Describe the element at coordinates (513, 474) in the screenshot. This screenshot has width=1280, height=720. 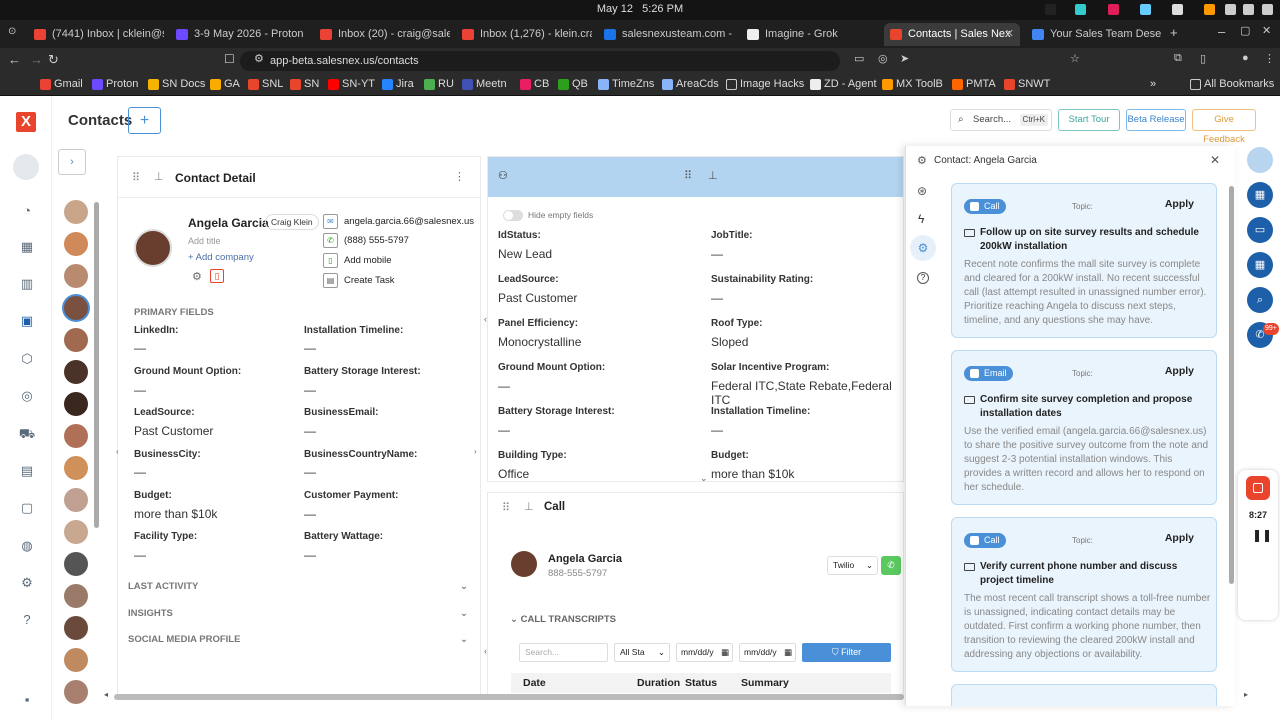
I see `field-value-building-type: Office` at that location.